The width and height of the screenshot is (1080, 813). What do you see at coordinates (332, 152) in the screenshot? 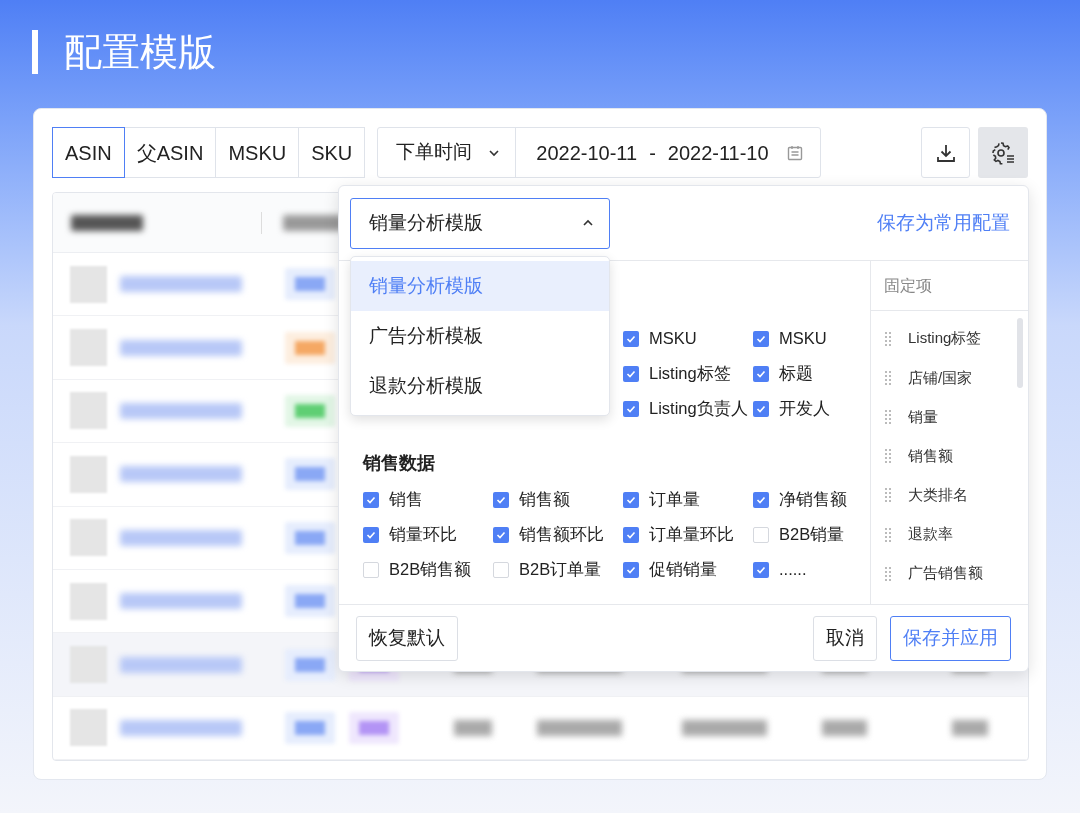
I see `id-type-tab: SKU` at bounding box center [332, 152].